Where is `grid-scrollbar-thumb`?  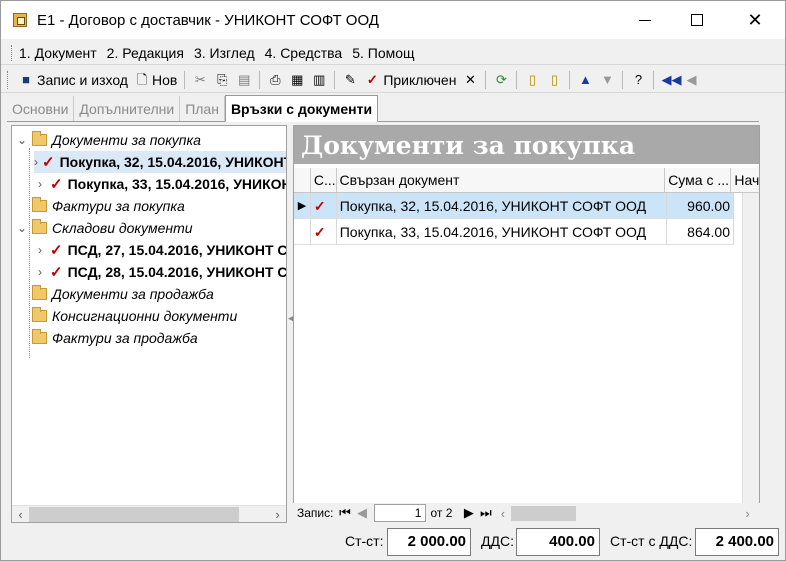 grid-scrollbar-thumb is located at coordinates (544, 513).